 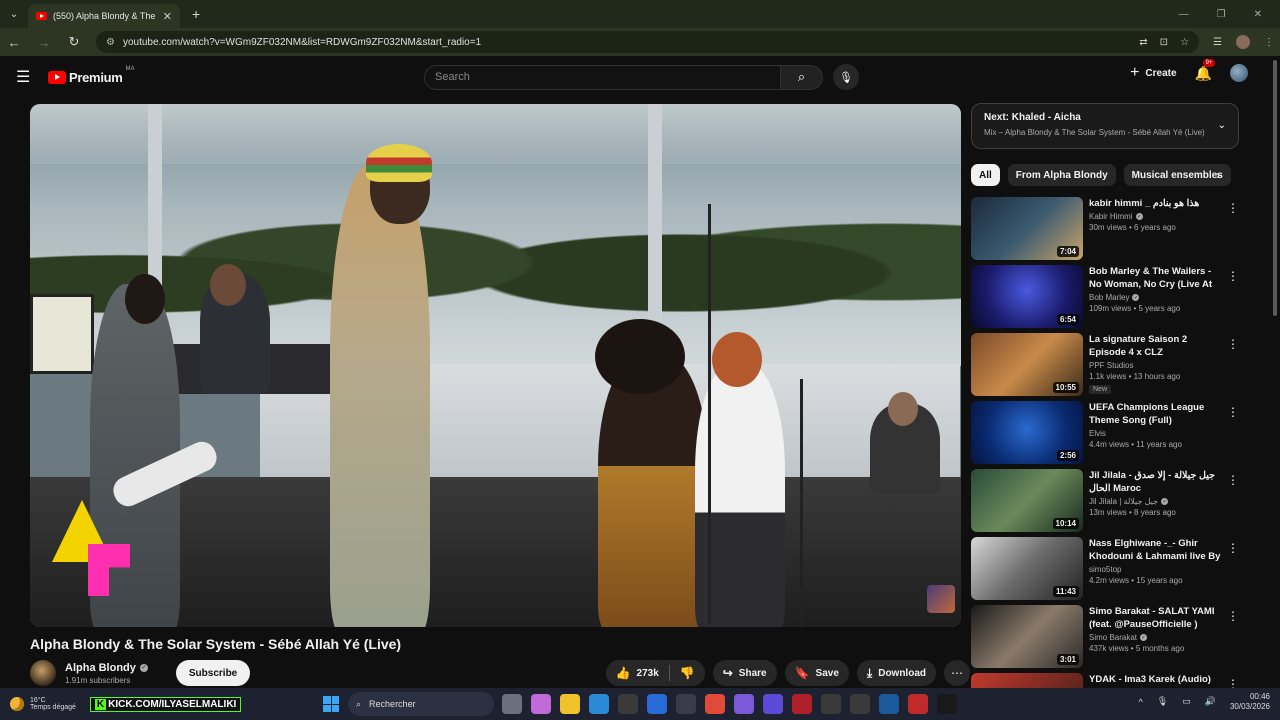 I want to click on recommendation-channel: Kabir Himmi, so click(x=1111, y=216).